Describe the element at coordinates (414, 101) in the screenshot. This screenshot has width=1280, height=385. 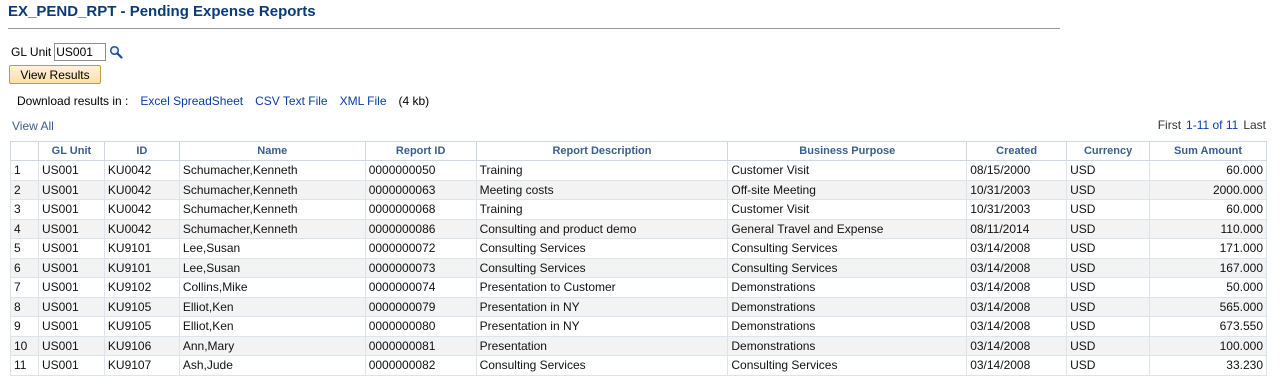
I see `download-size: (4 kb)` at that location.